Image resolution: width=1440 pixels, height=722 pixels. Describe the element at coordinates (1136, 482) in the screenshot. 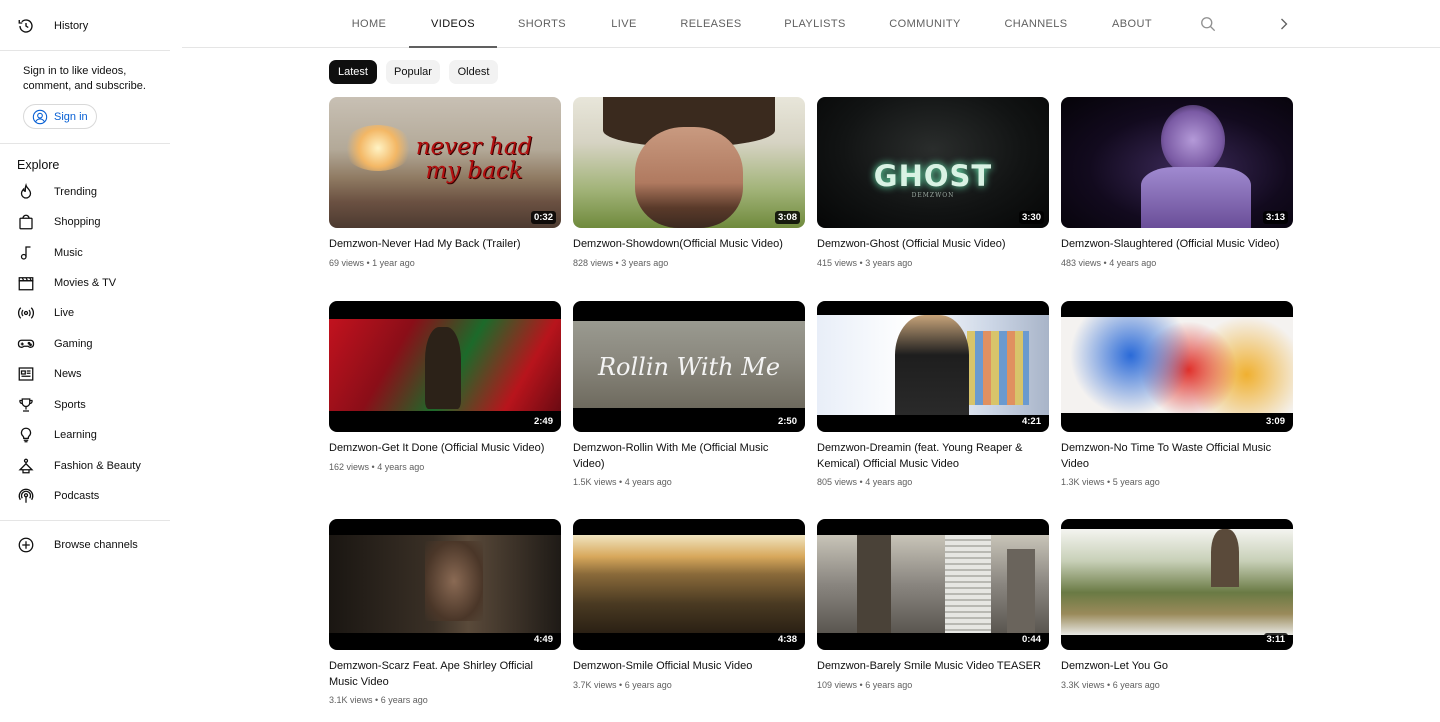

I see `video-age: 5 years ago` at that location.